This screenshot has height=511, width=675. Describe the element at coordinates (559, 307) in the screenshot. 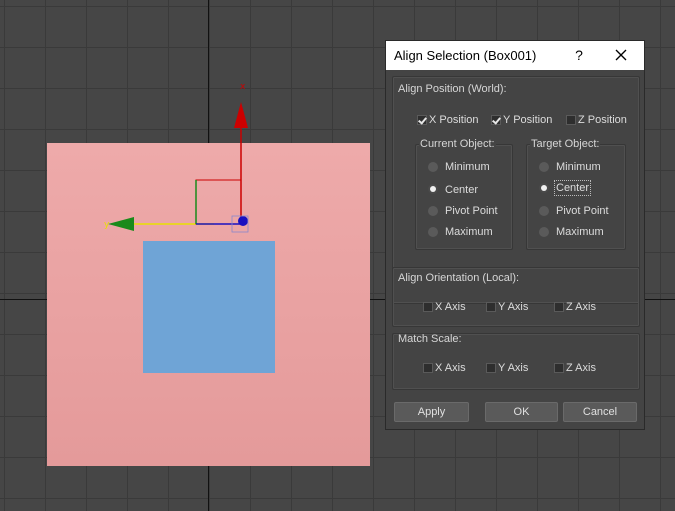

I see `orientation-z-axis-checkbox` at that location.